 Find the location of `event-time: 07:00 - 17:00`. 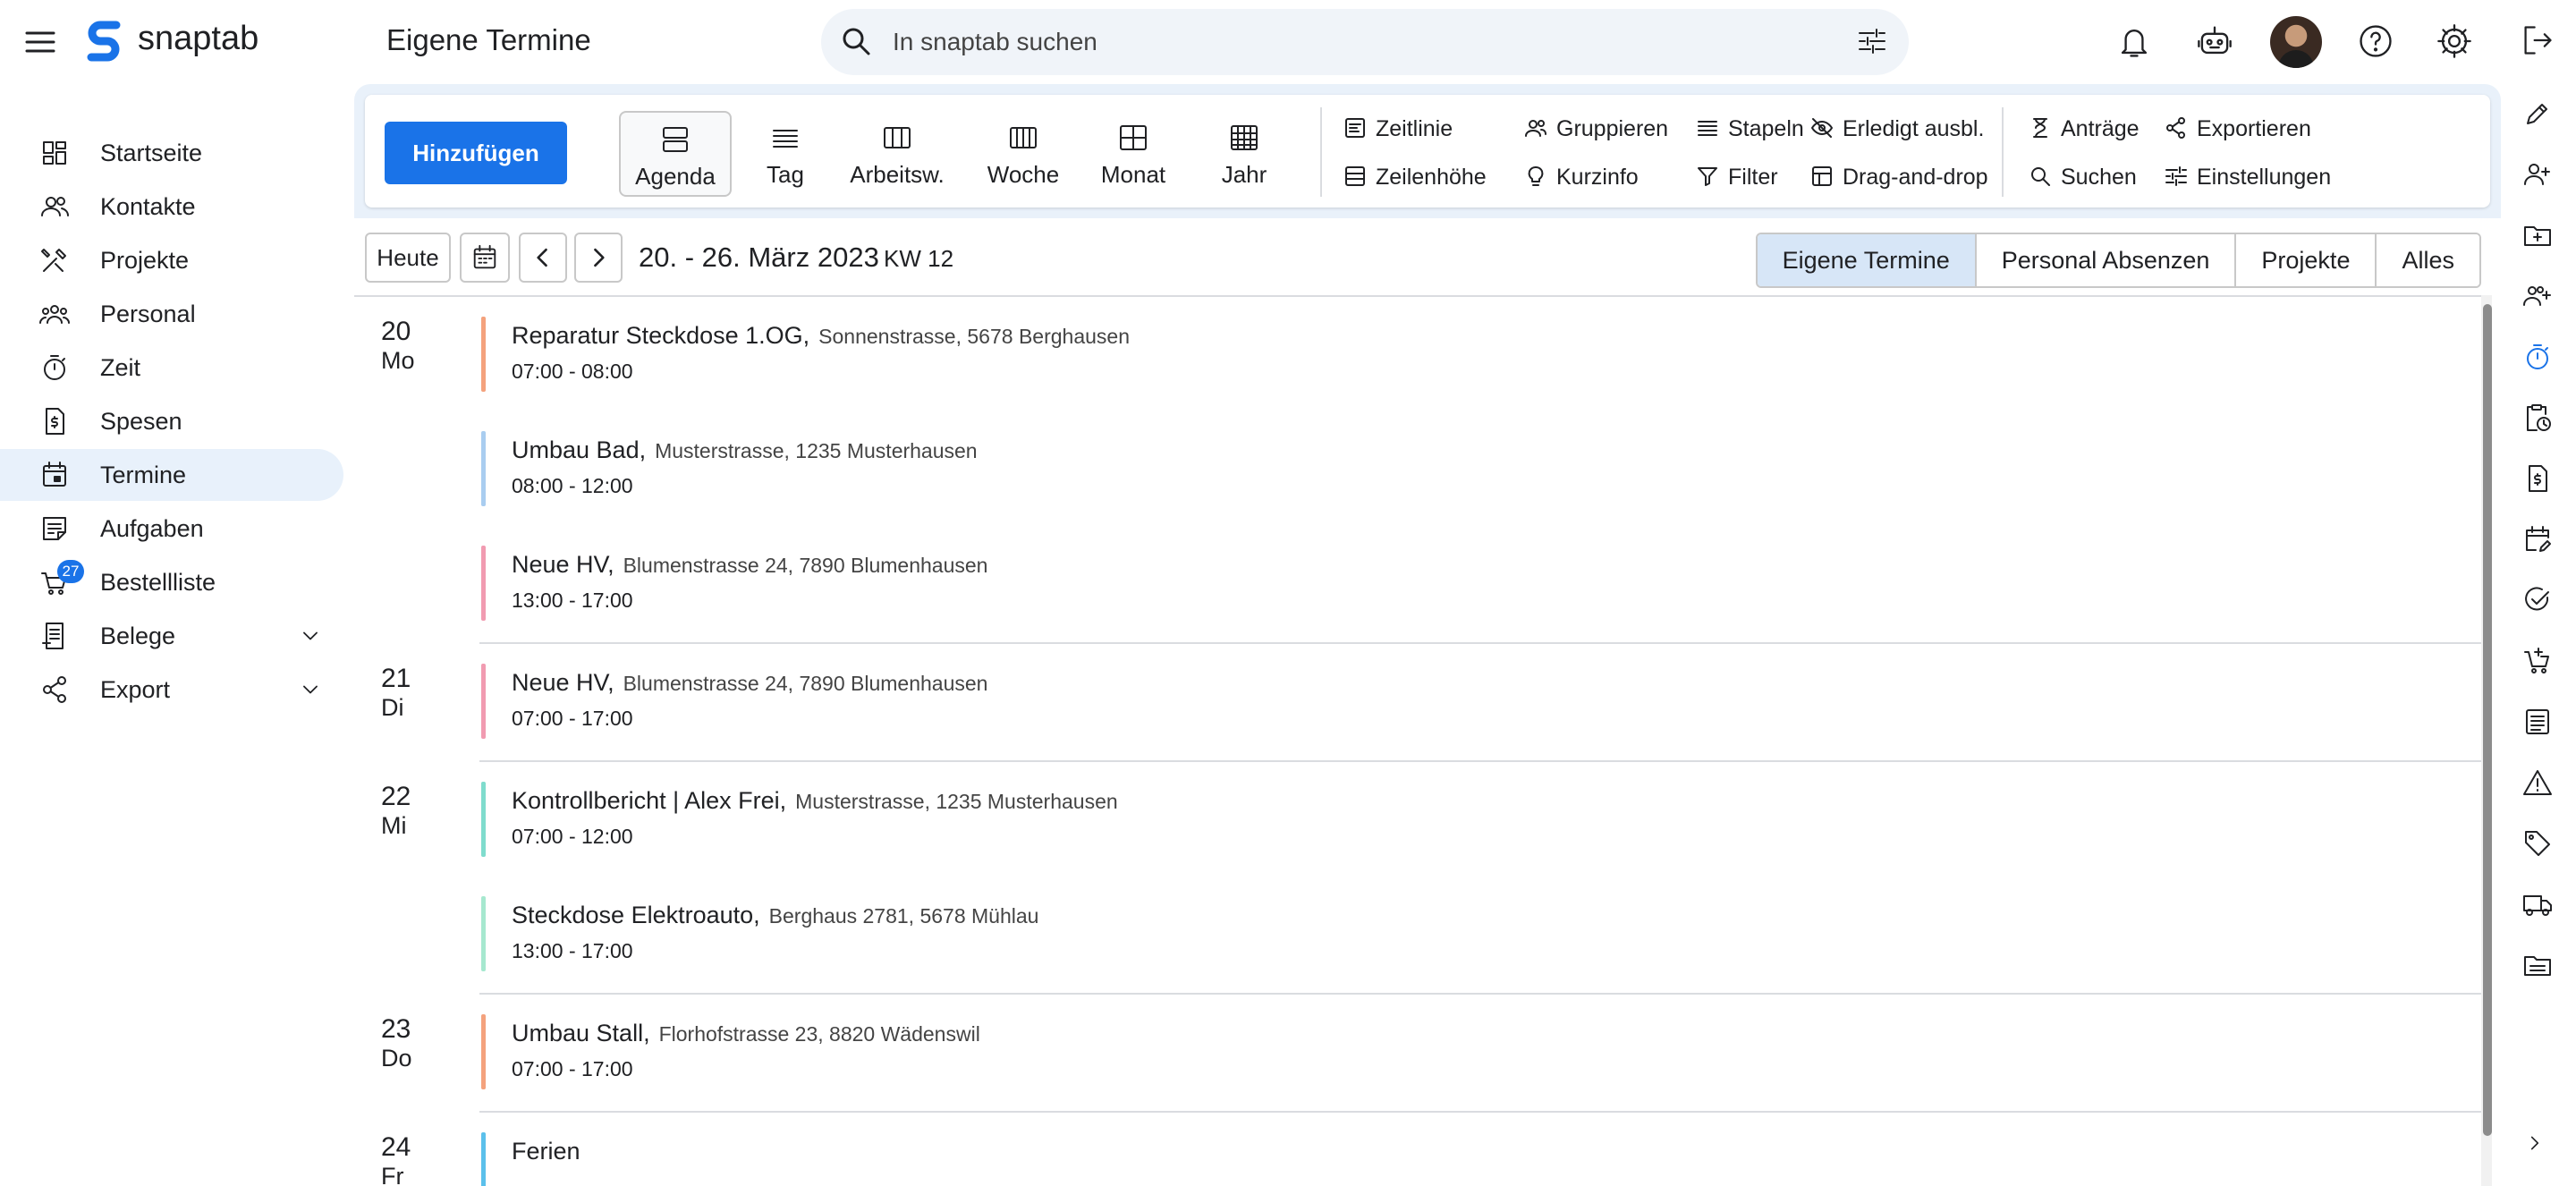

event-time: 07:00 - 17:00 is located at coordinates (572, 718).